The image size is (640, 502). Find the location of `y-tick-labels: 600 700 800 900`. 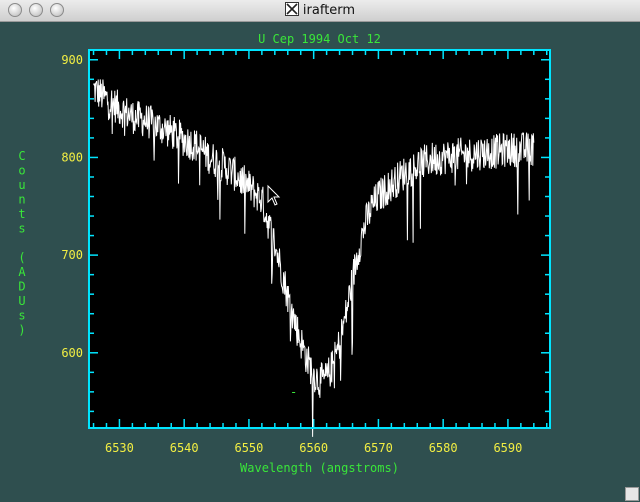

y-tick-labels: 600 700 800 900 is located at coordinates (72, 206).